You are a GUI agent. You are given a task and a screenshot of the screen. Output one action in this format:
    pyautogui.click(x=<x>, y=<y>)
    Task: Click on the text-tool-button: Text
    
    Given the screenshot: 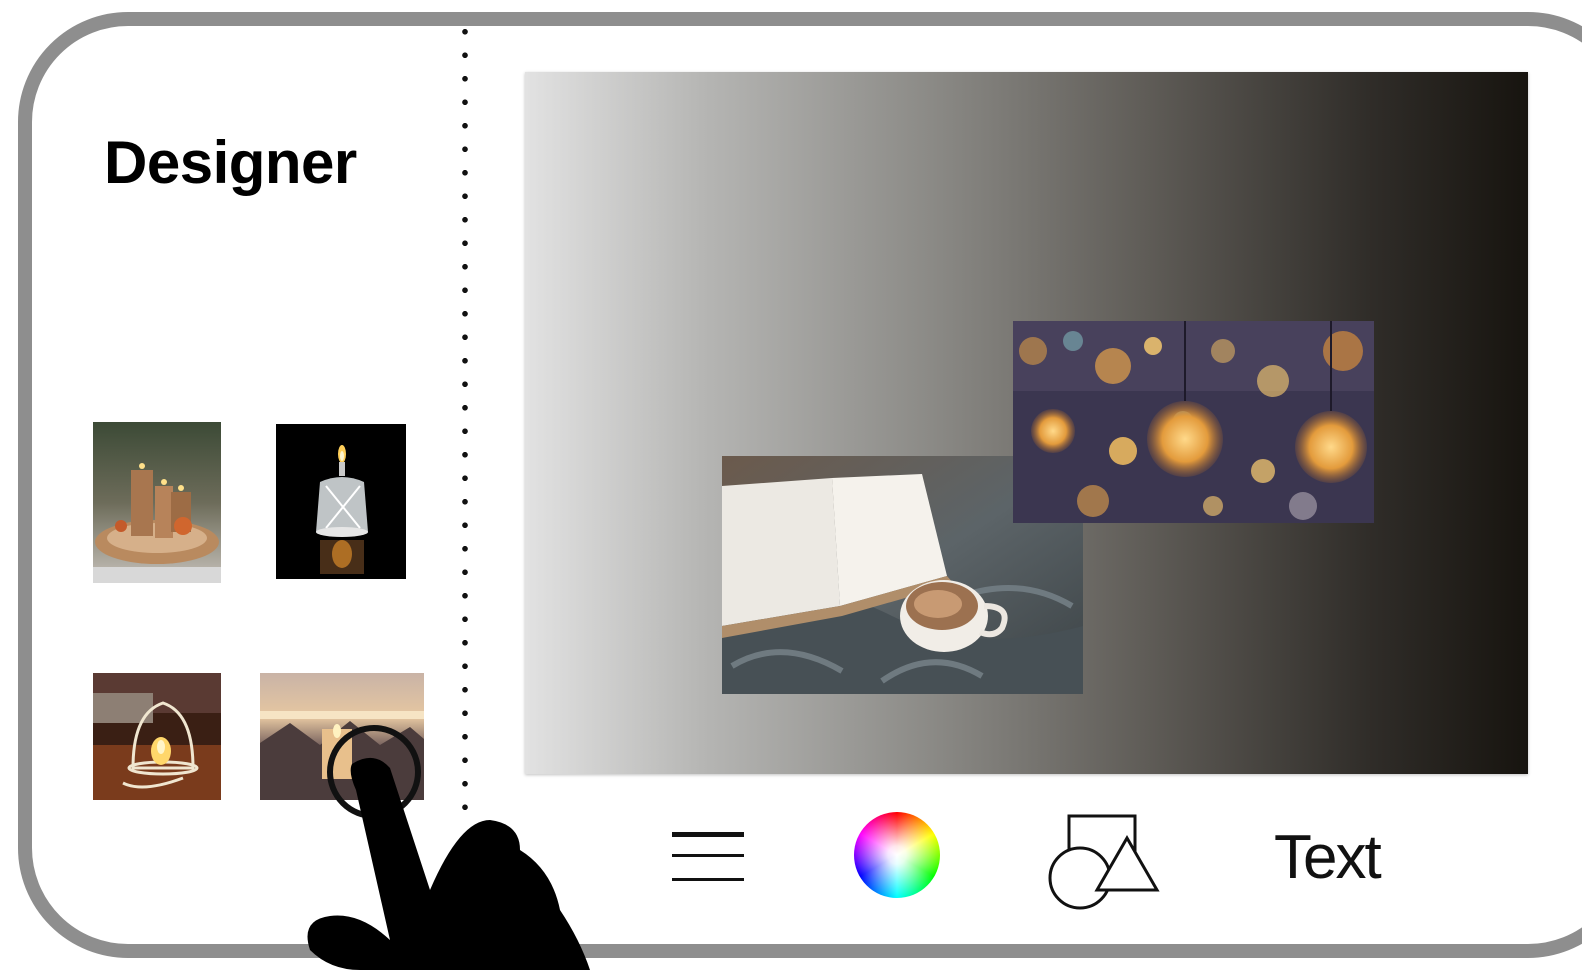 What is the action you would take?
    pyautogui.click(x=1328, y=857)
    